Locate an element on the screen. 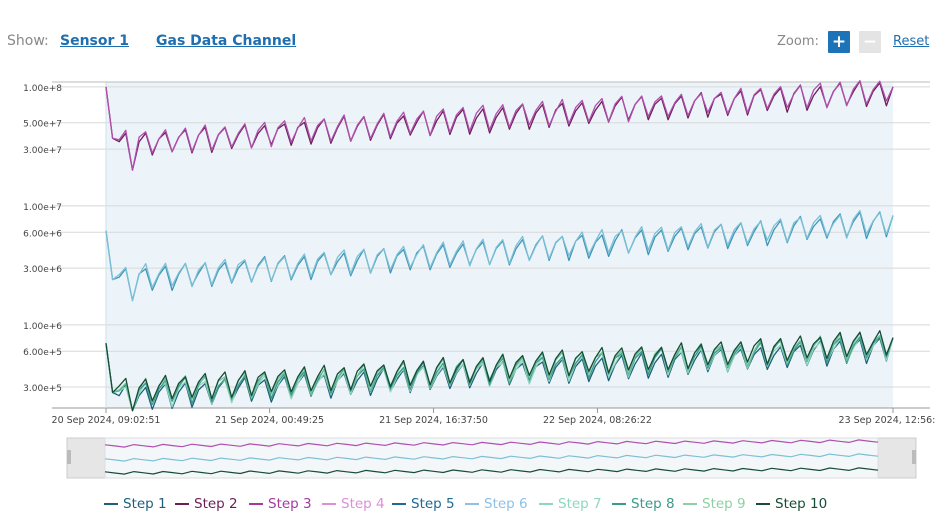  x-tick-label: 23 Sep 2024, 12:56:11 is located at coordinates (887, 420).